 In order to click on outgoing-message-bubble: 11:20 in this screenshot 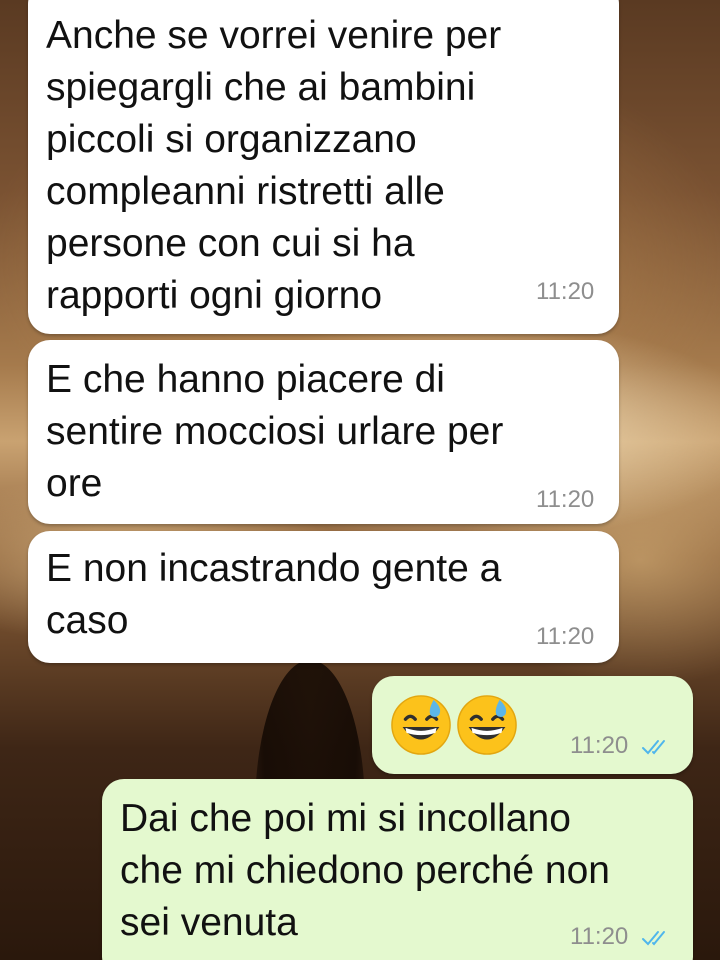, I will do `click(532, 725)`.